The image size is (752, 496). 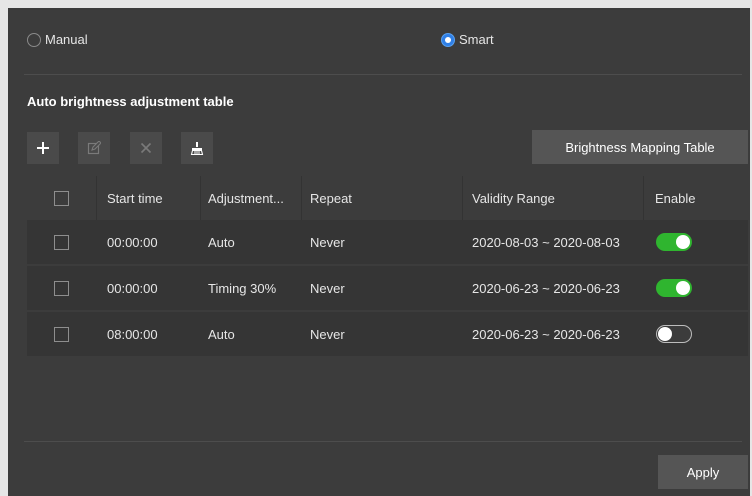 What do you see at coordinates (331, 198) in the screenshot?
I see `header-repeat: Repeat` at bounding box center [331, 198].